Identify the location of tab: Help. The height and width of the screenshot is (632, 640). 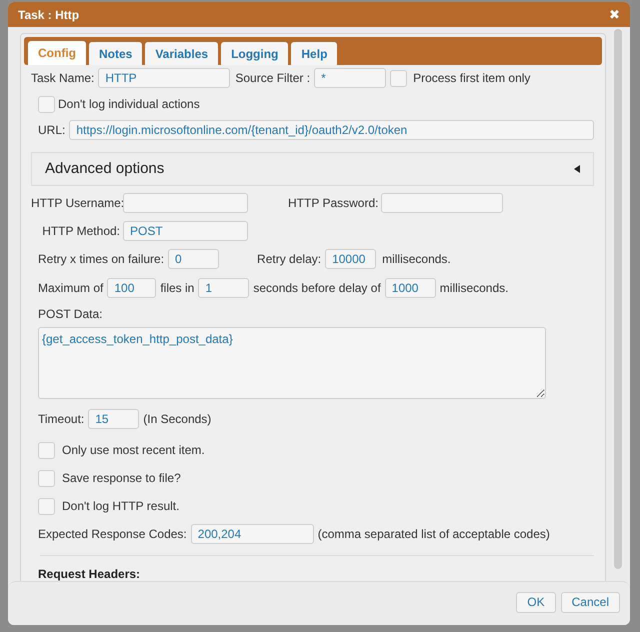
(314, 53).